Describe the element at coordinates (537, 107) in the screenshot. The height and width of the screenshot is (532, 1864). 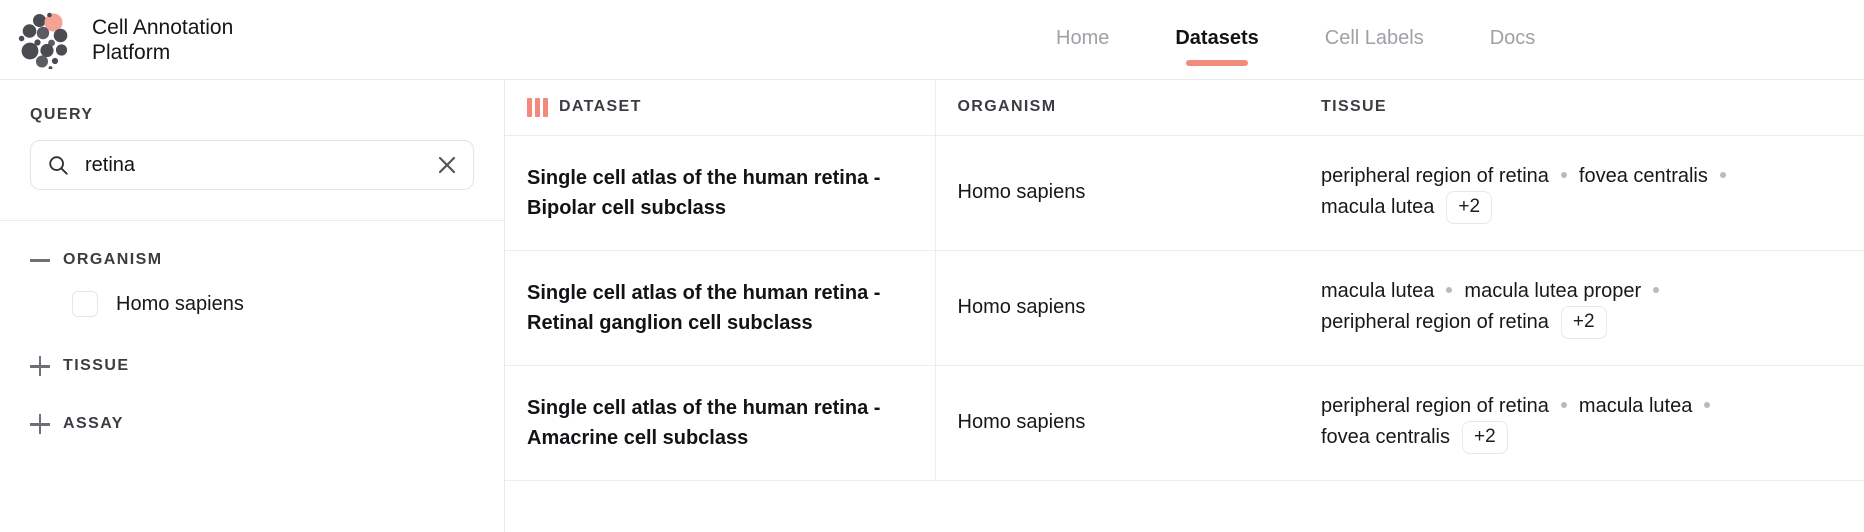
I see `columns-icon` at that location.